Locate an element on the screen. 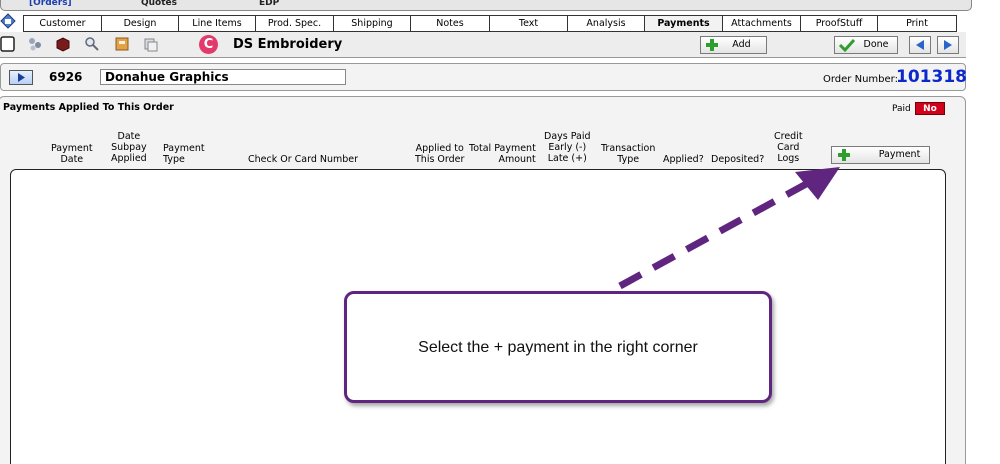  add-button-label: Add is located at coordinates (741, 44).